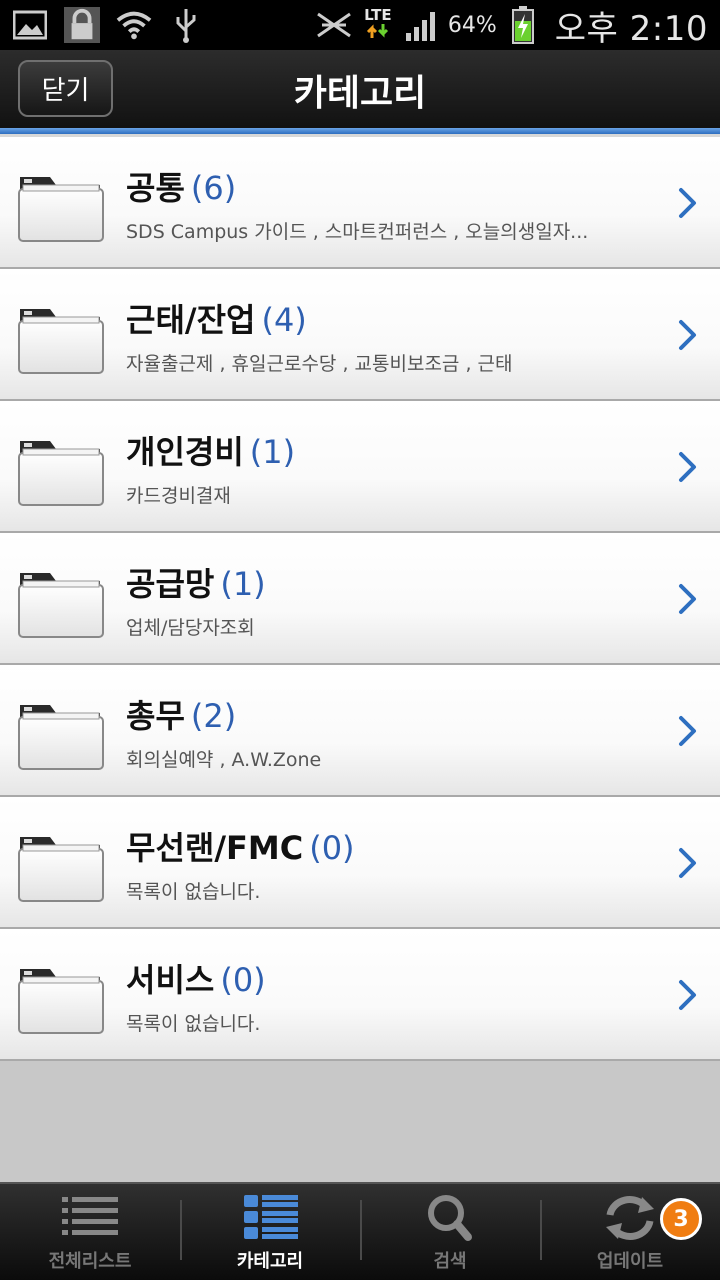 This screenshot has height=1280, width=720. What do you see at coordinates (178, 496) in the screenshot?
I see `category-subtitle: 카드경비결재` at bounding box center [178, 496].